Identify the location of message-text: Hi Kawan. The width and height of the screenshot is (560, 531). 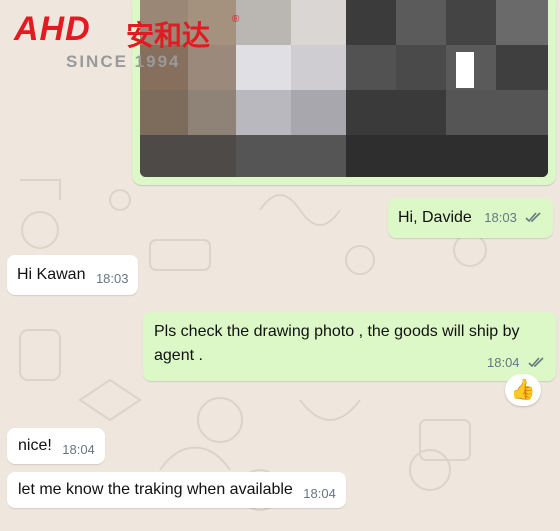
(51, 274).